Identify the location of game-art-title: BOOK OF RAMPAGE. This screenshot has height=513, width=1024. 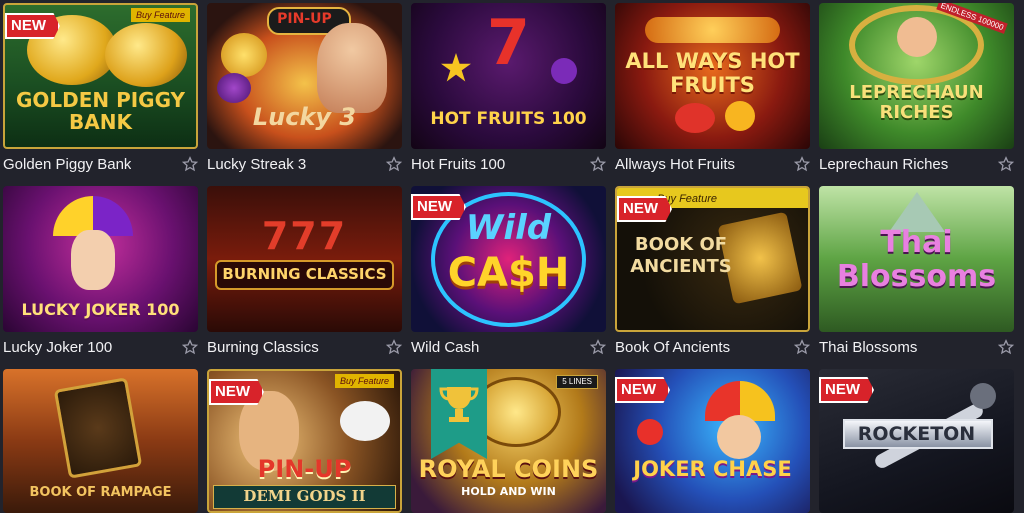
(100, 492).